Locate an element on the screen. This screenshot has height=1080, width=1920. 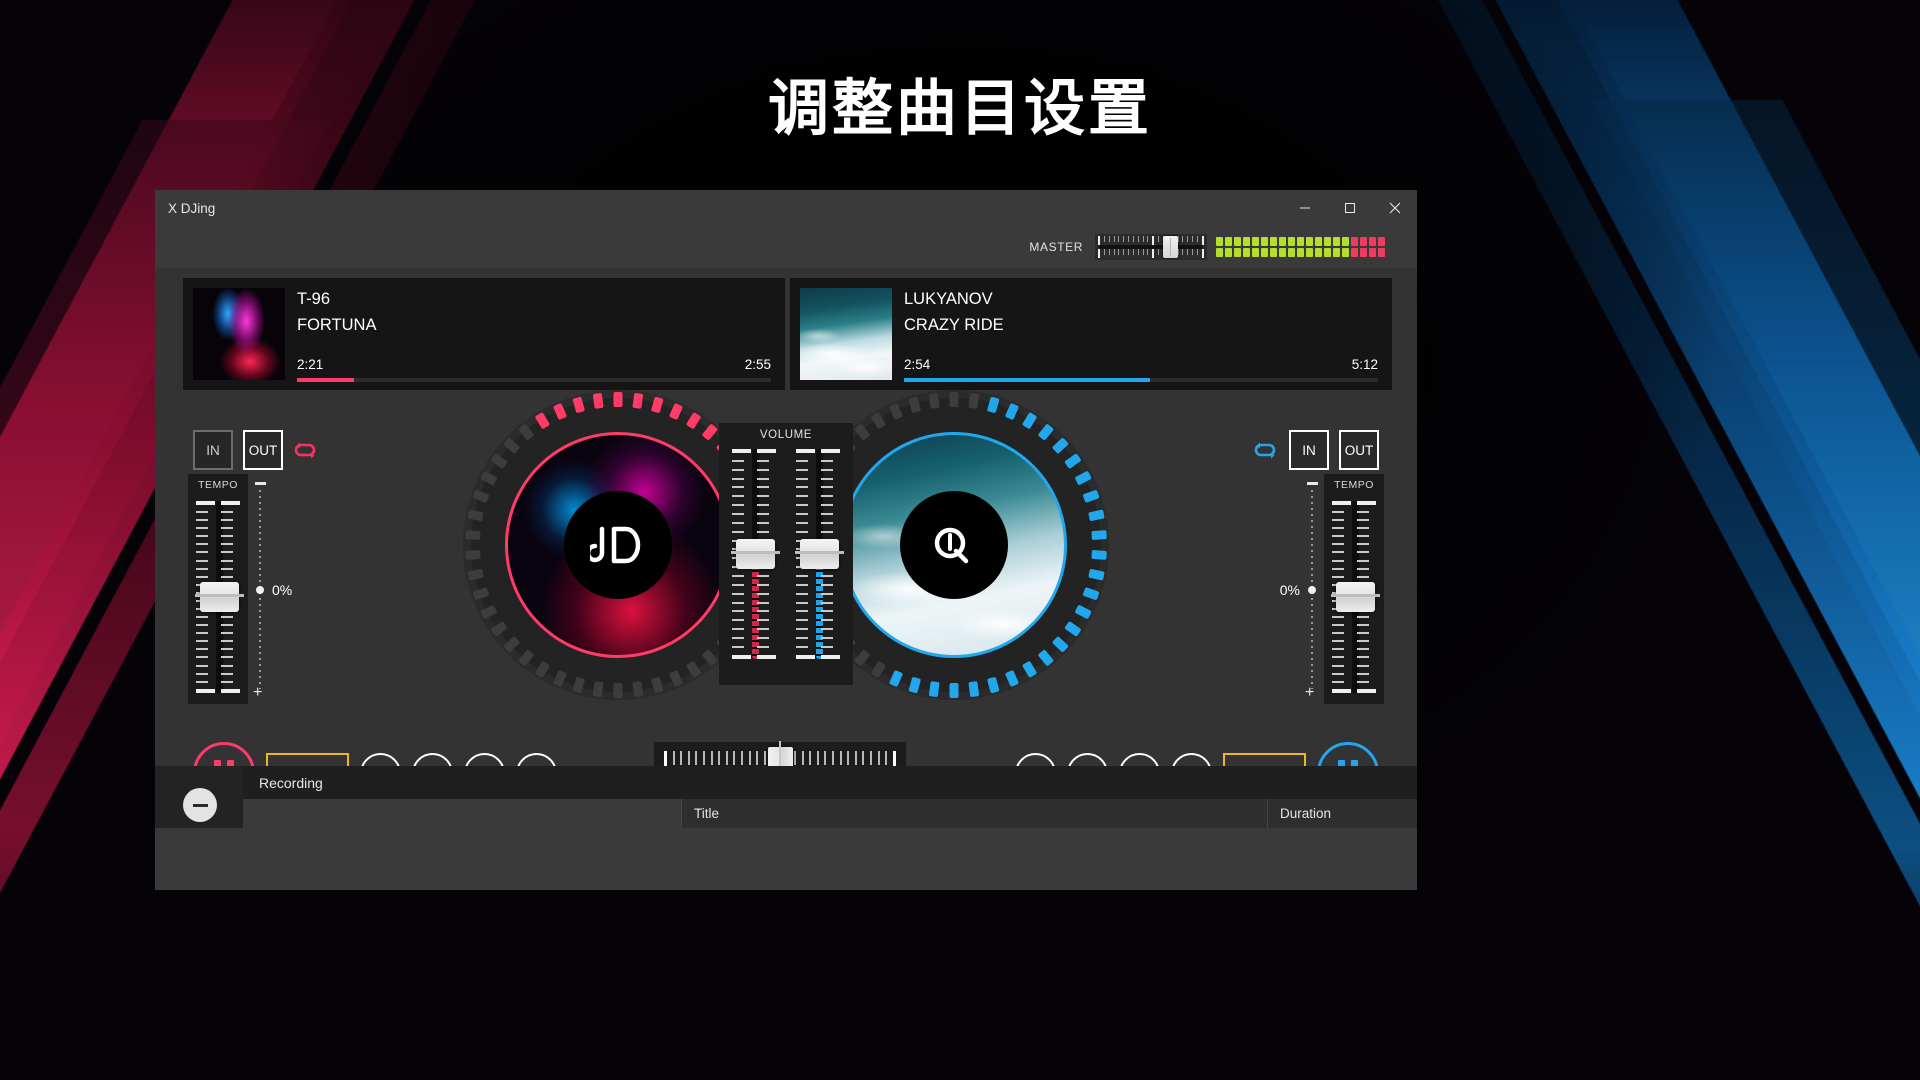
collapse-icon is located at coordinates (200, 805).